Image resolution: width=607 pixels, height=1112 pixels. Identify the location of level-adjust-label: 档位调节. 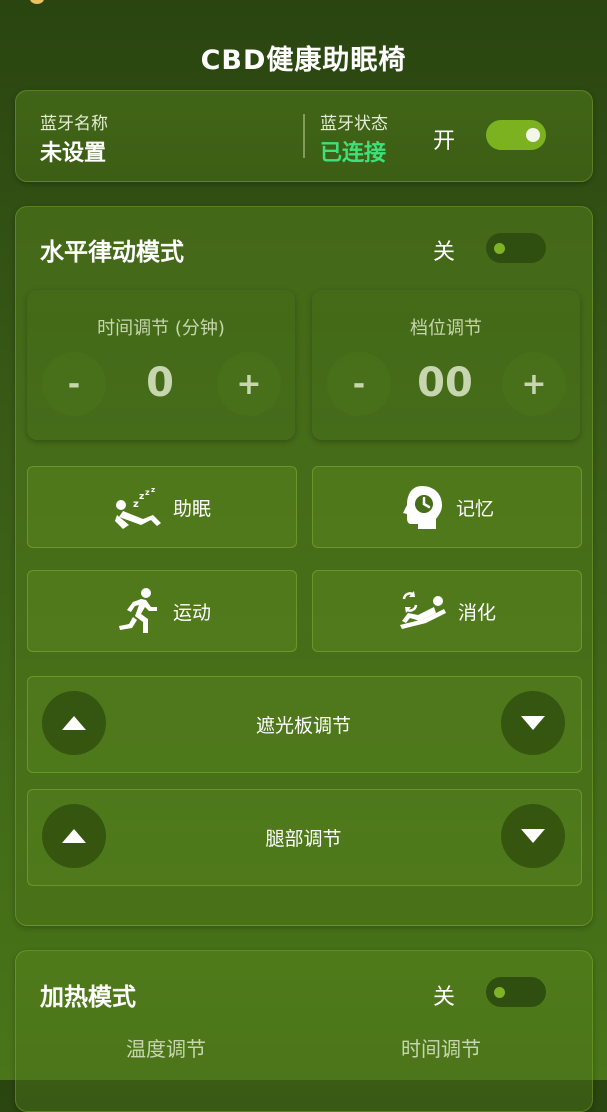
(446, 328).